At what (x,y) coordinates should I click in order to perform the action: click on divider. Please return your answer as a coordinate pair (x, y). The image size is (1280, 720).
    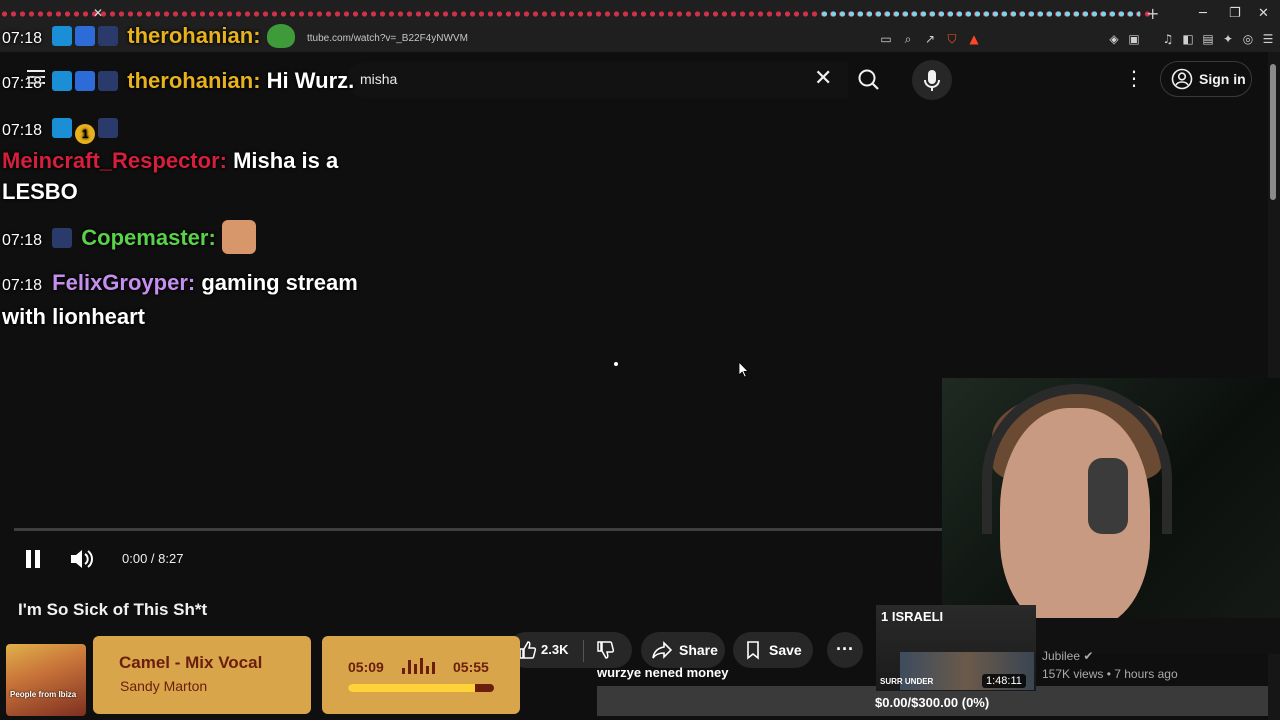
    Looking at the image, I should click on (583, 651).